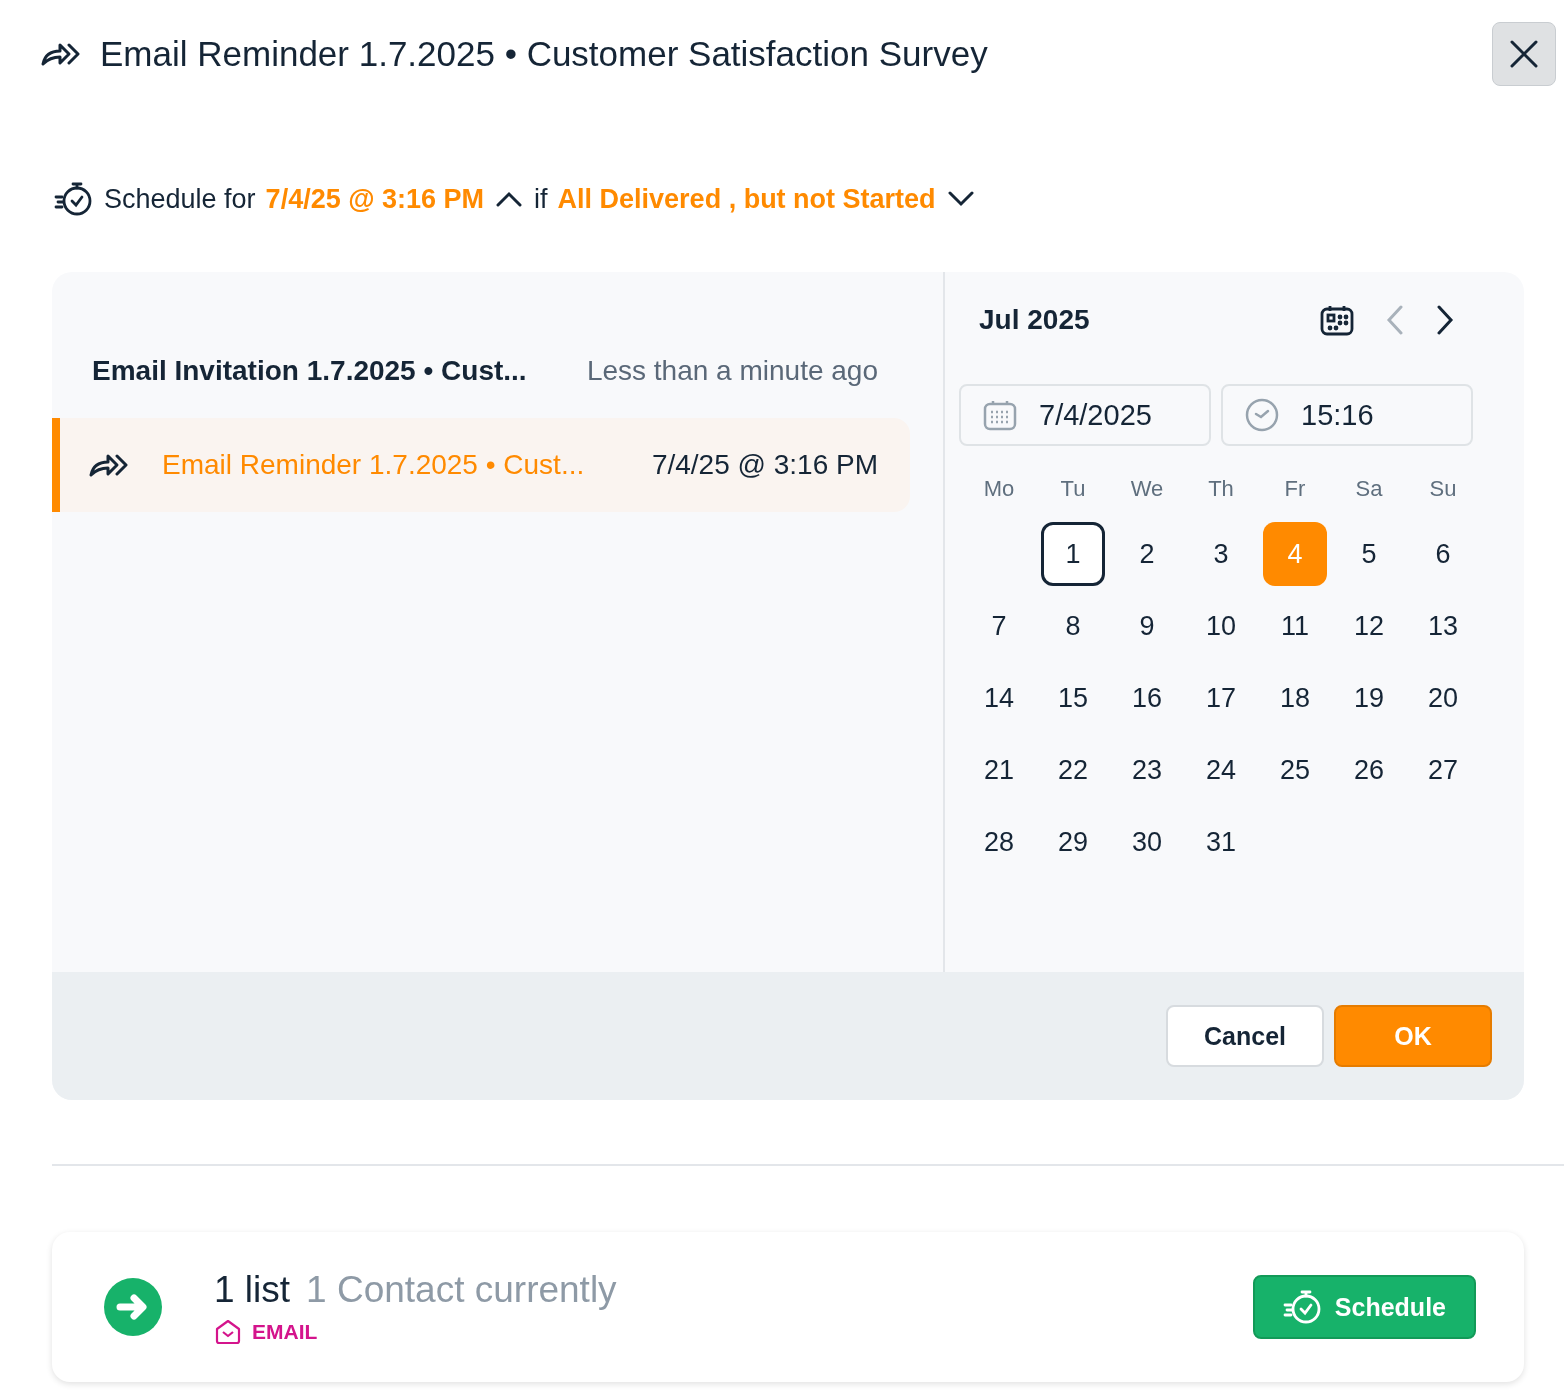  What do you see at coordinates (999, 842) in the screenshot?
I see `calendar-day: 28` at bounding box center [999, 842].